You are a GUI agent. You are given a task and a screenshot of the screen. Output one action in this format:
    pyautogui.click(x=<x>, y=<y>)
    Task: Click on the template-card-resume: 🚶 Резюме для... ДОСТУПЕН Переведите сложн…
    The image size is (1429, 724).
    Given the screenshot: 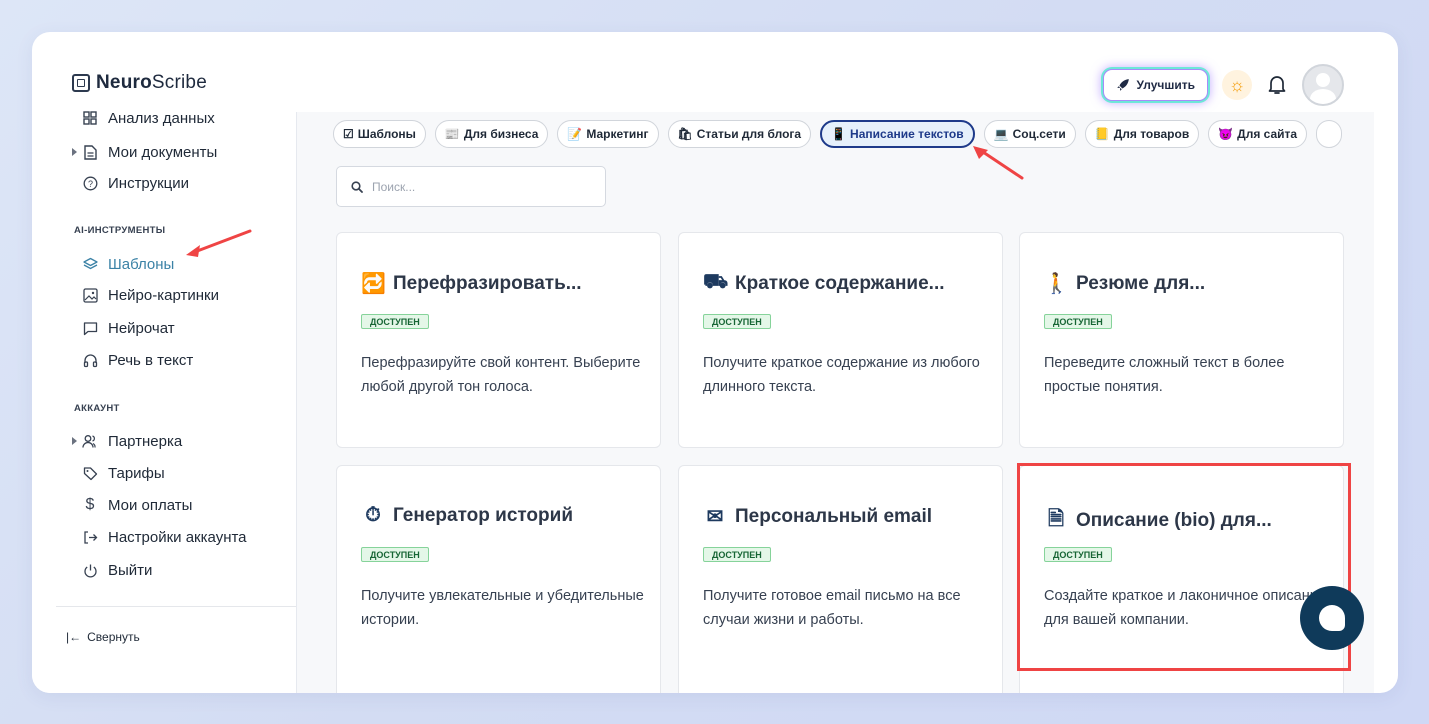 What is the action you would take?
    pyautogui.click(x=1181, y=340)
    